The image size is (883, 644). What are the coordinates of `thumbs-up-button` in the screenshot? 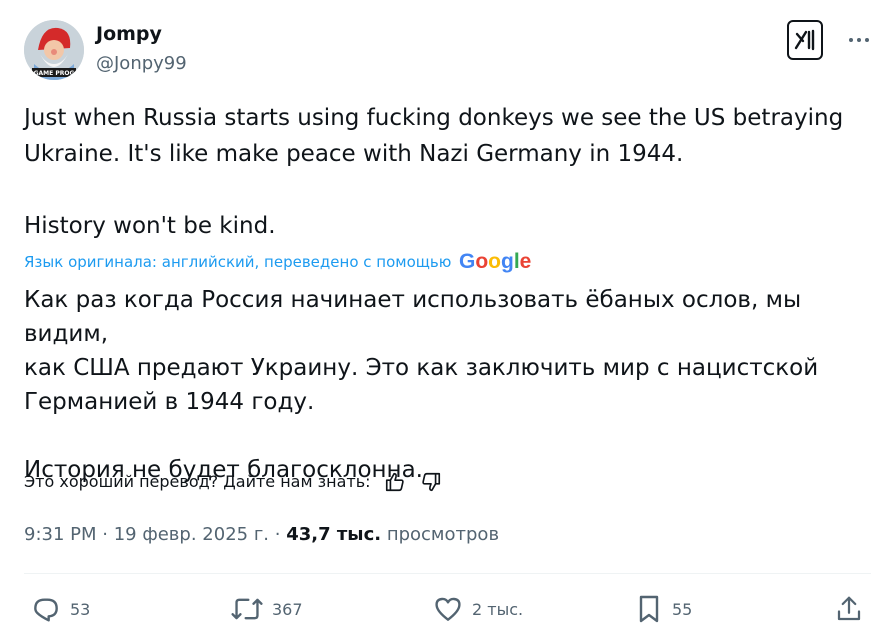 It's located at (395, 482).